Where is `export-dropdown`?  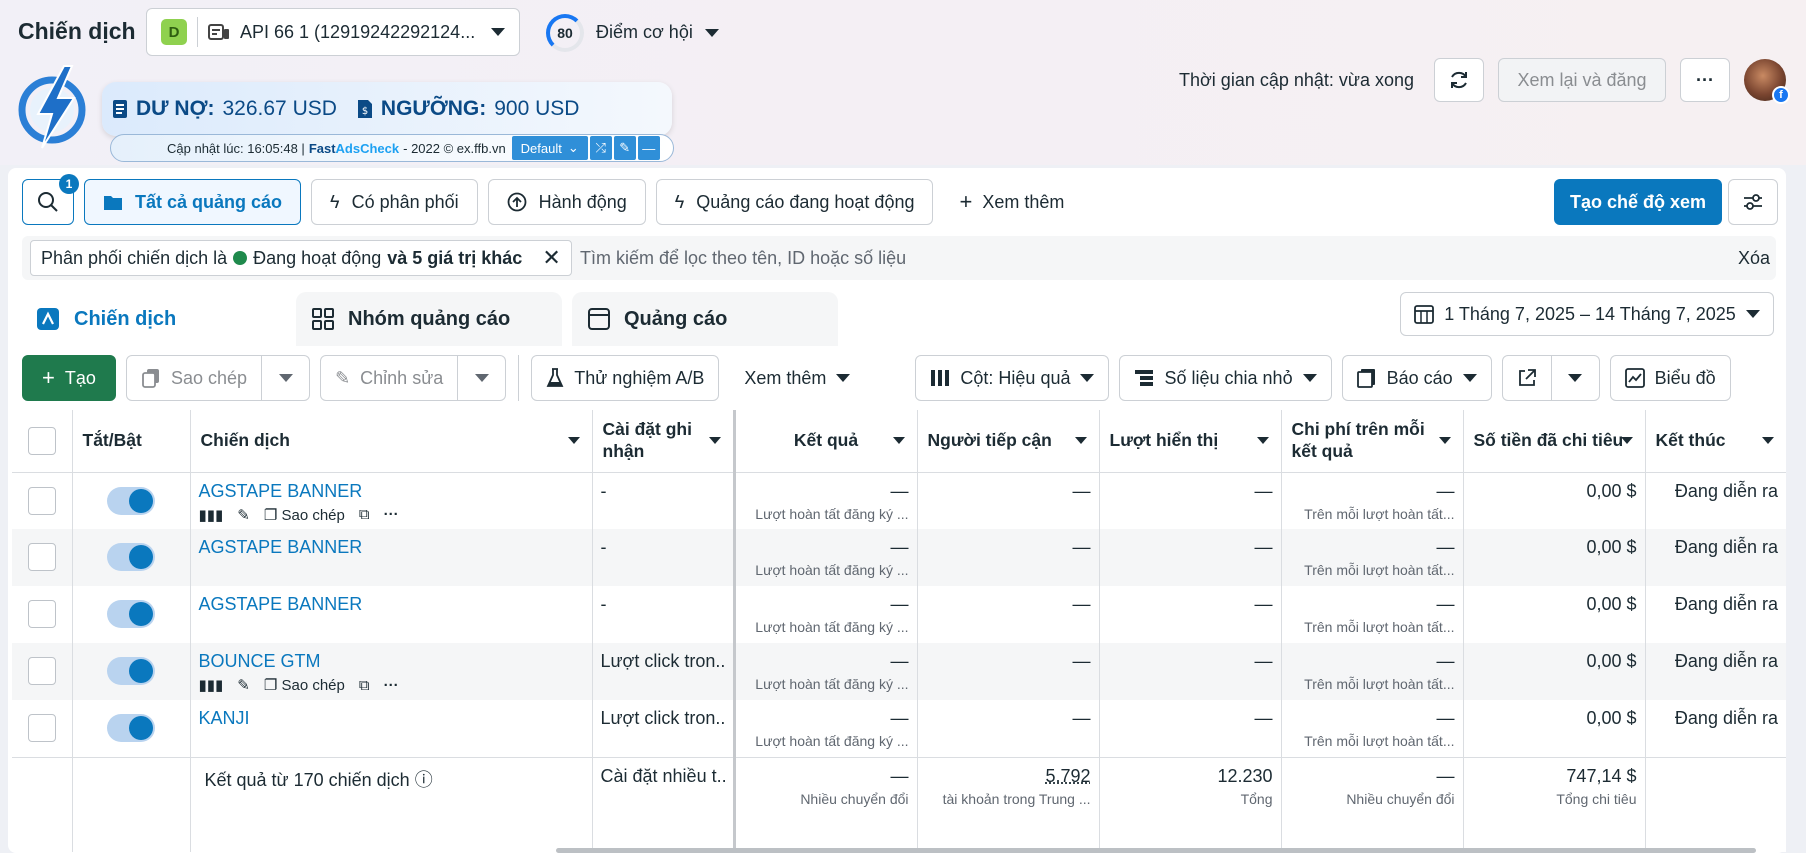
export-dropdown is located at coordinates (1575, 378).